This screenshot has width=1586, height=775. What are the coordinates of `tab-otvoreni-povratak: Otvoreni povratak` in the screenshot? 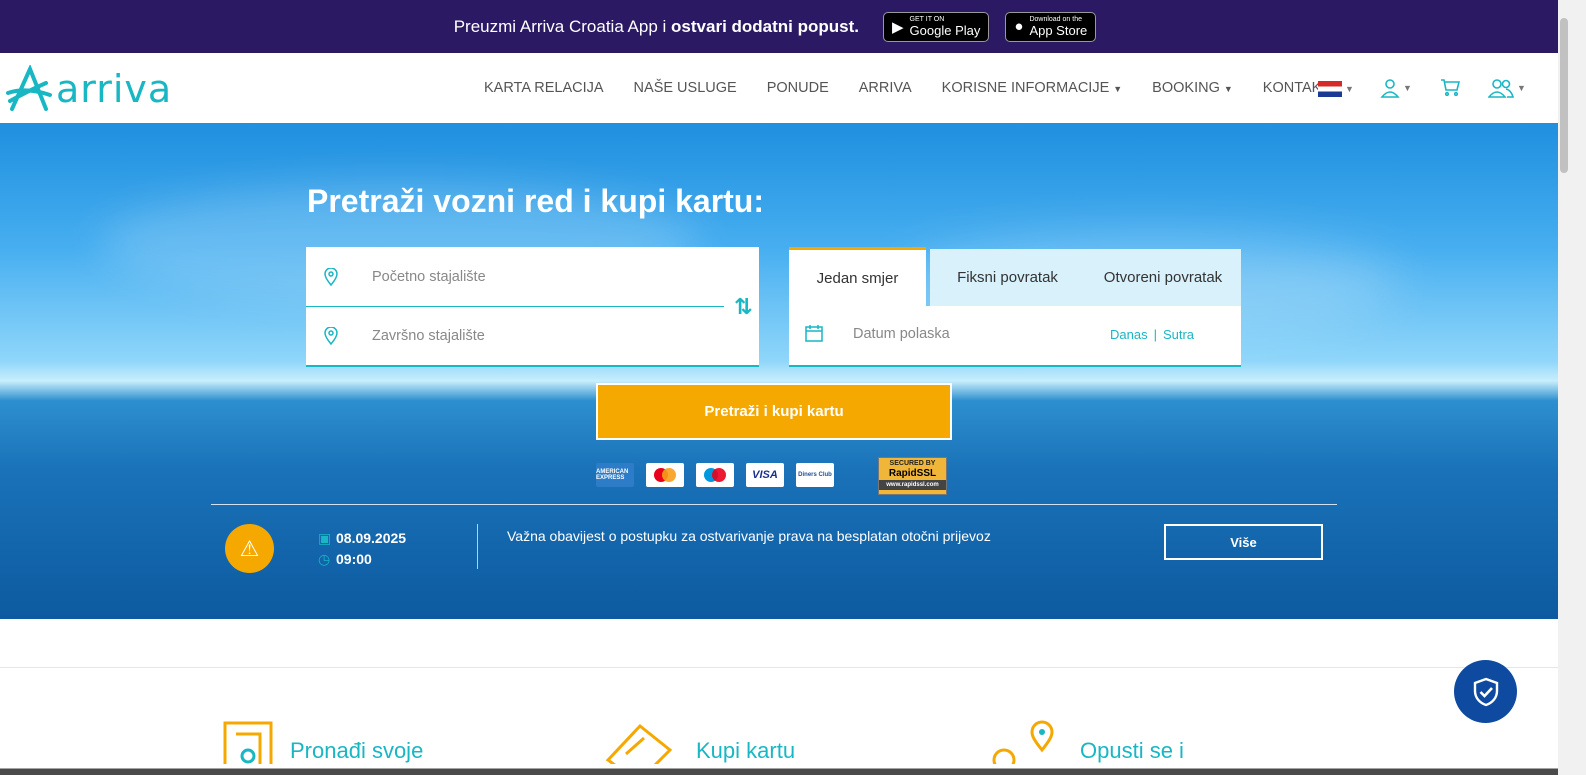 It's located at (1163, 277).